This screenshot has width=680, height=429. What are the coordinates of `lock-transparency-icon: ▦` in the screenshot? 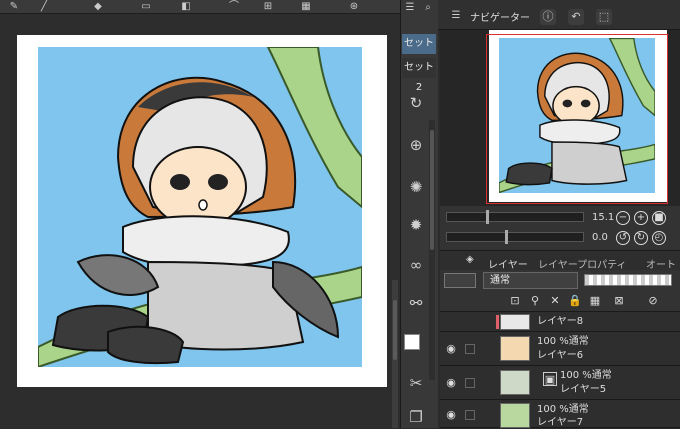 It's located at (595, 301).